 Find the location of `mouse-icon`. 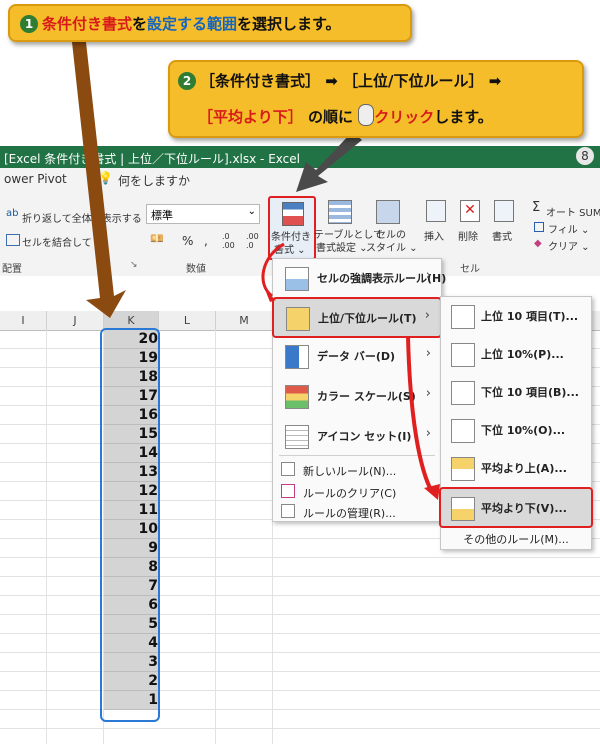

mouse-icon is located at coordinates (366, 115).